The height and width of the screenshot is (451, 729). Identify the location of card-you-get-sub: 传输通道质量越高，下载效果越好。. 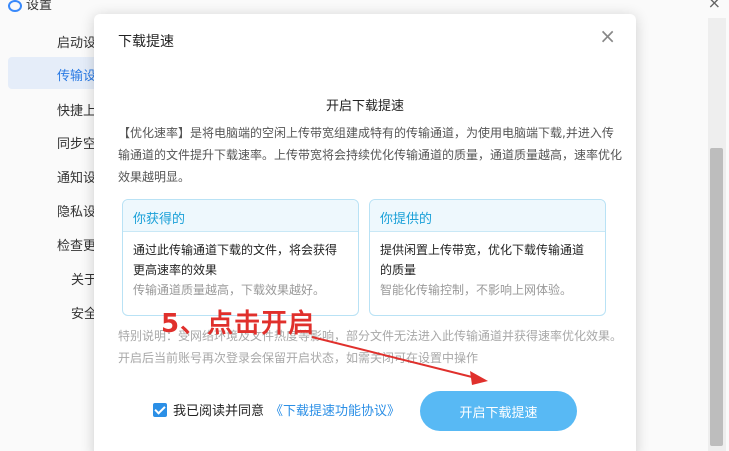
(229, 290).